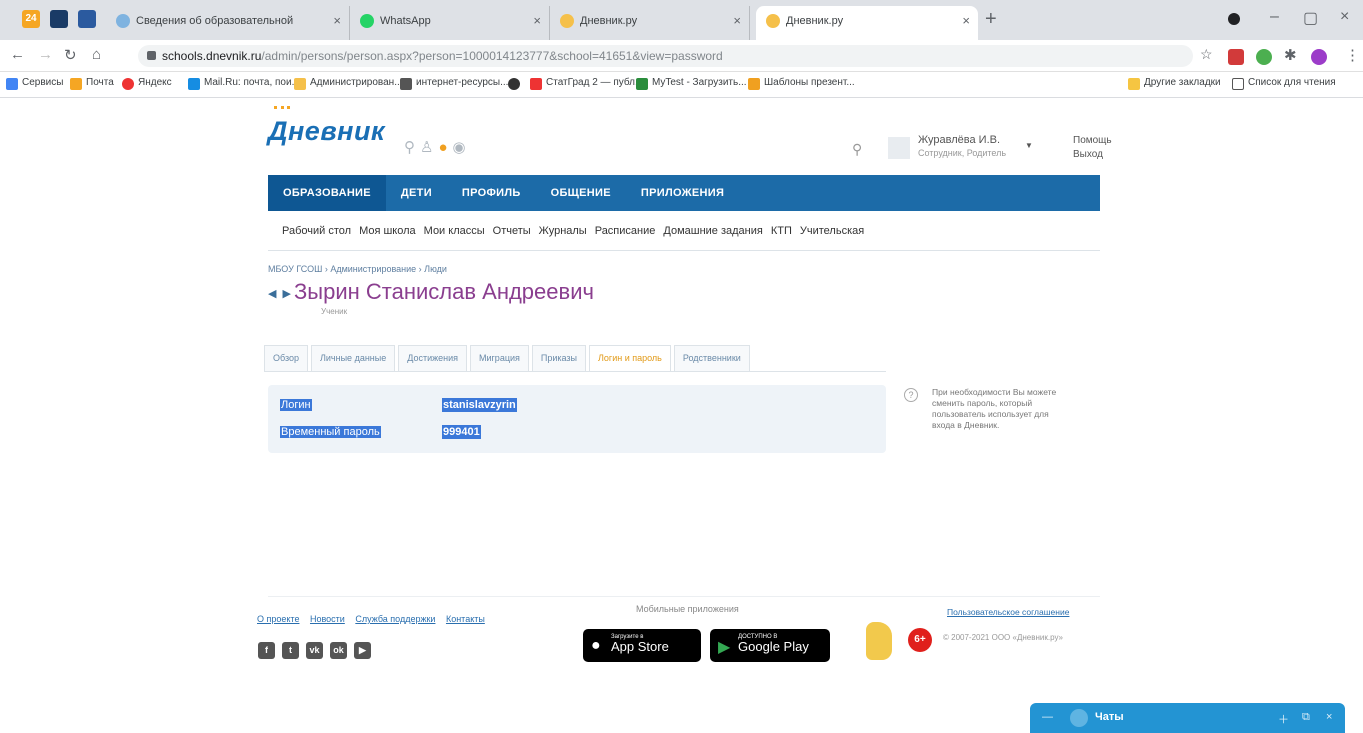 Image resolution: width=1363 pixels, height=733 pixels. What do you see at coordinates (962, 147) in the screenshot?
I see `user-menu: Журавлёва И.В. Сотрудник, Родитель` at bounding box center [962, 147].